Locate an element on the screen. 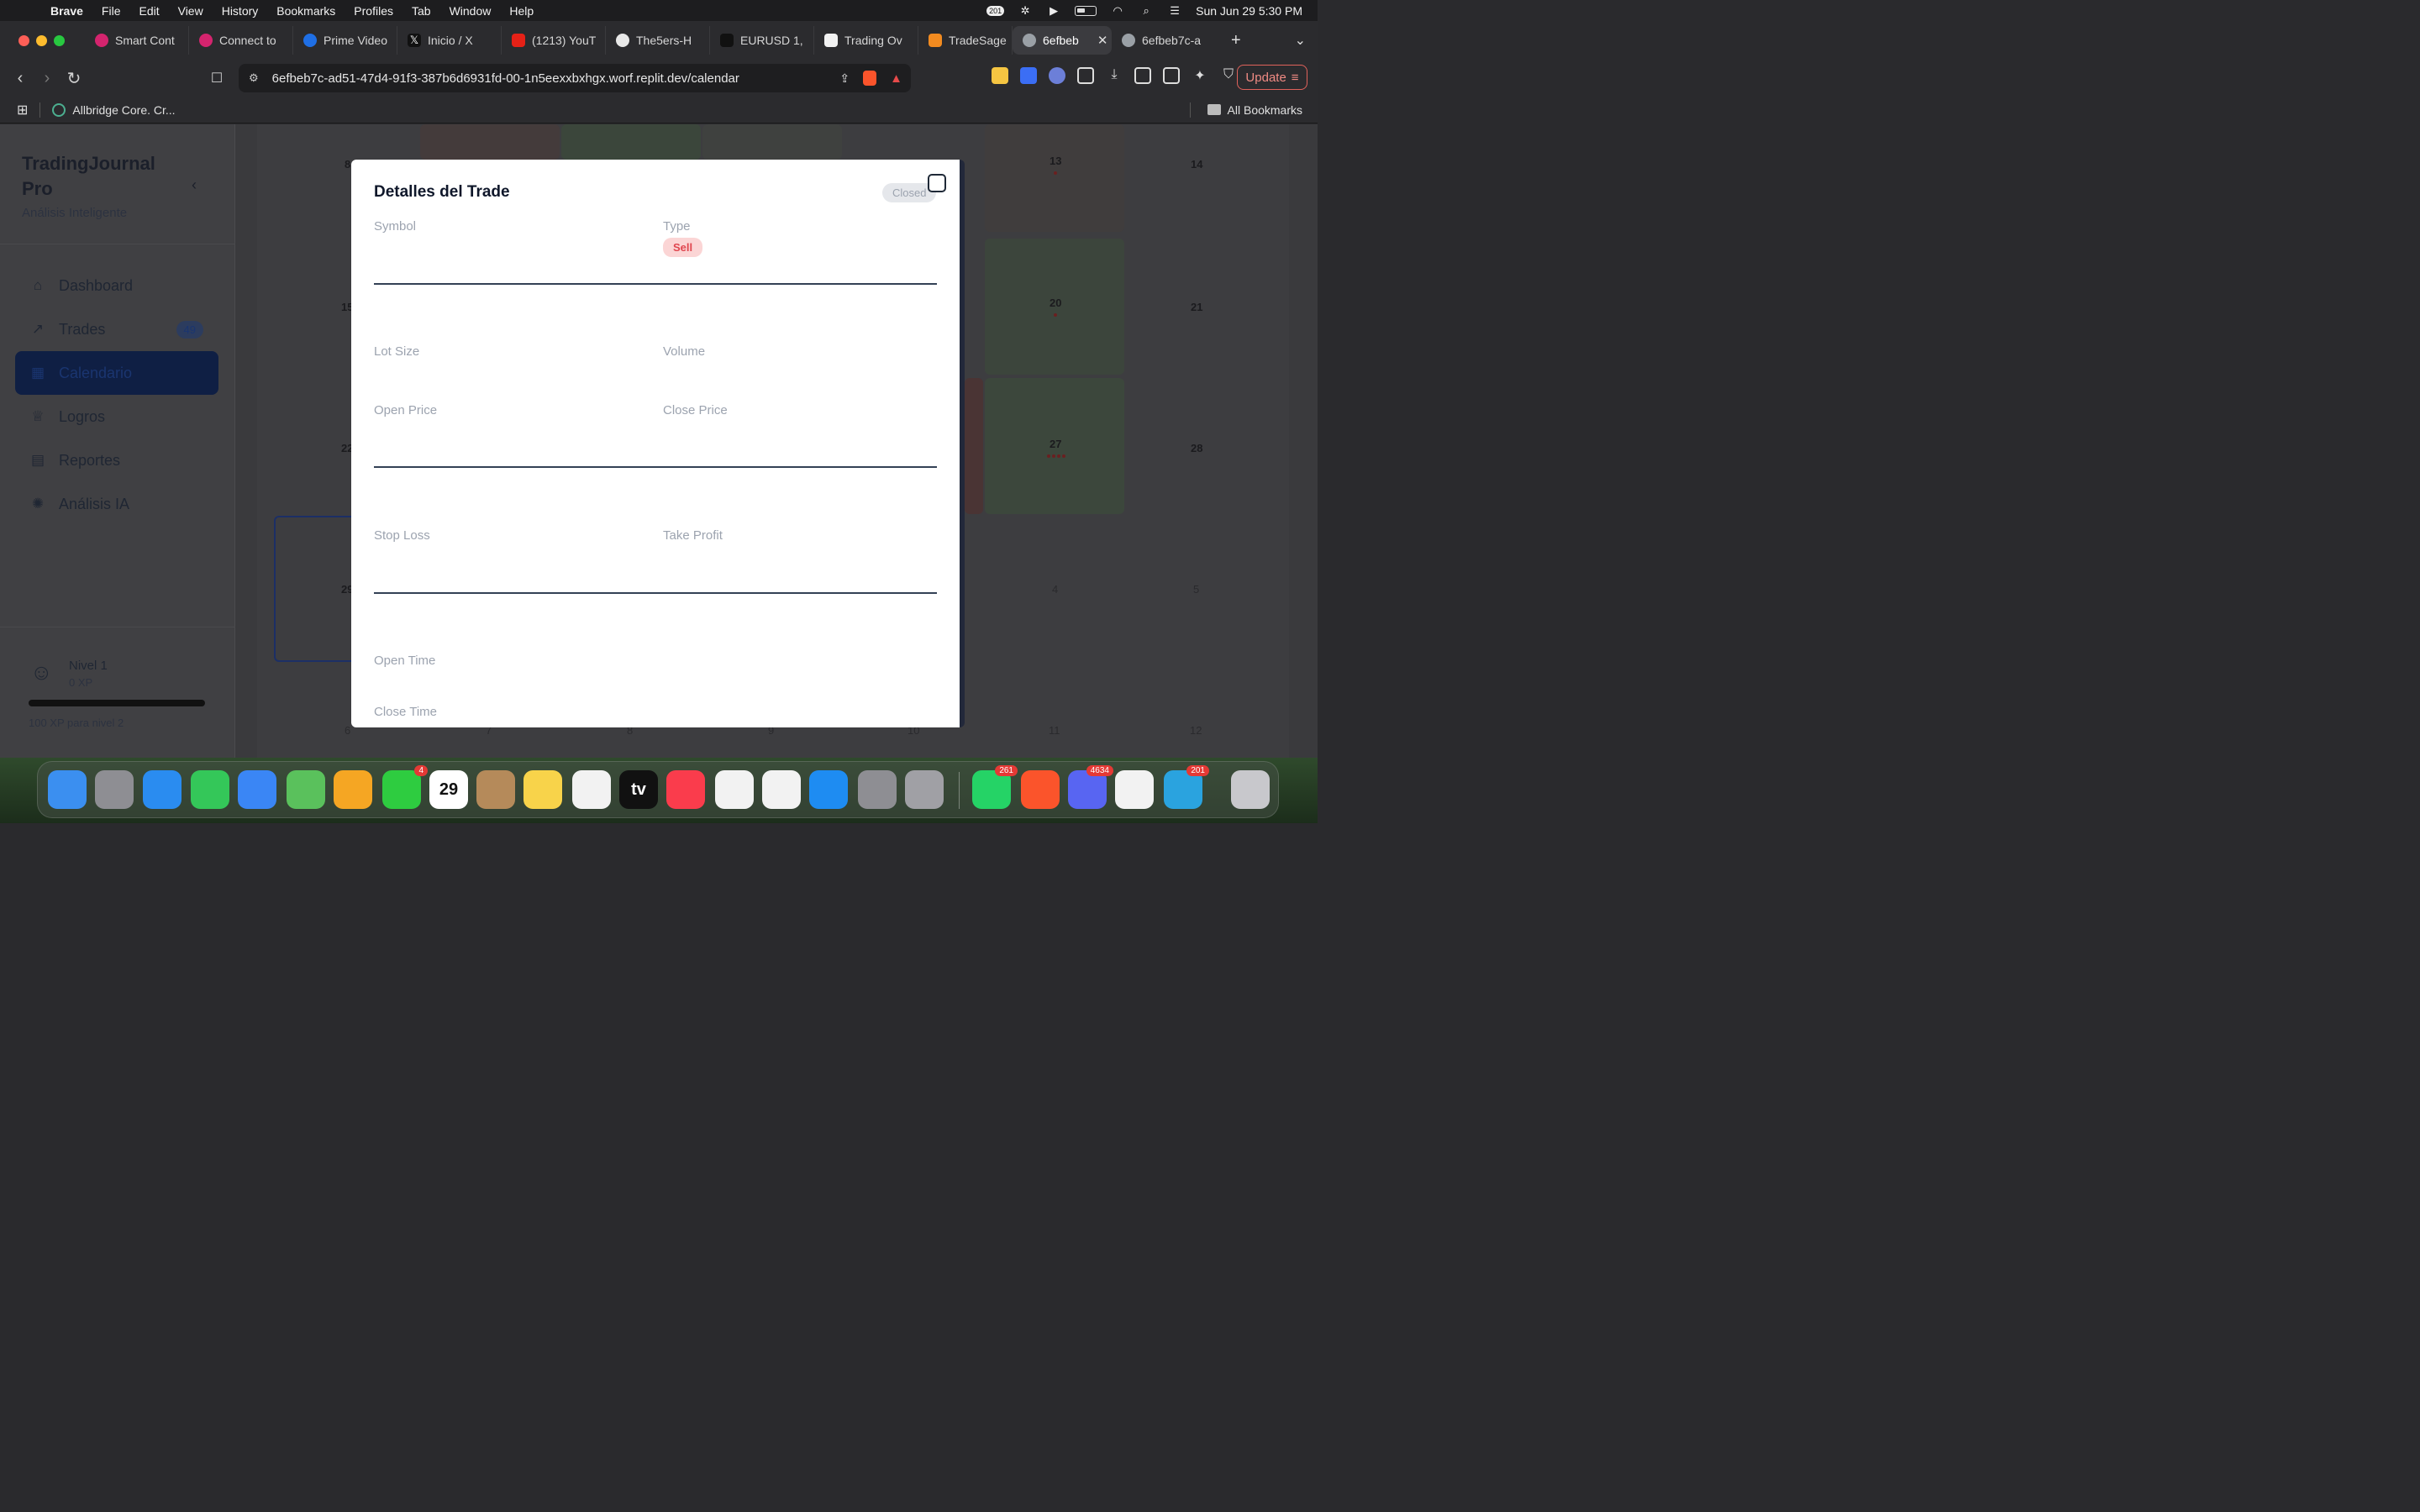 This screenshot has height=1512, width=2420. news-icon is located at coordinates (734, 789).